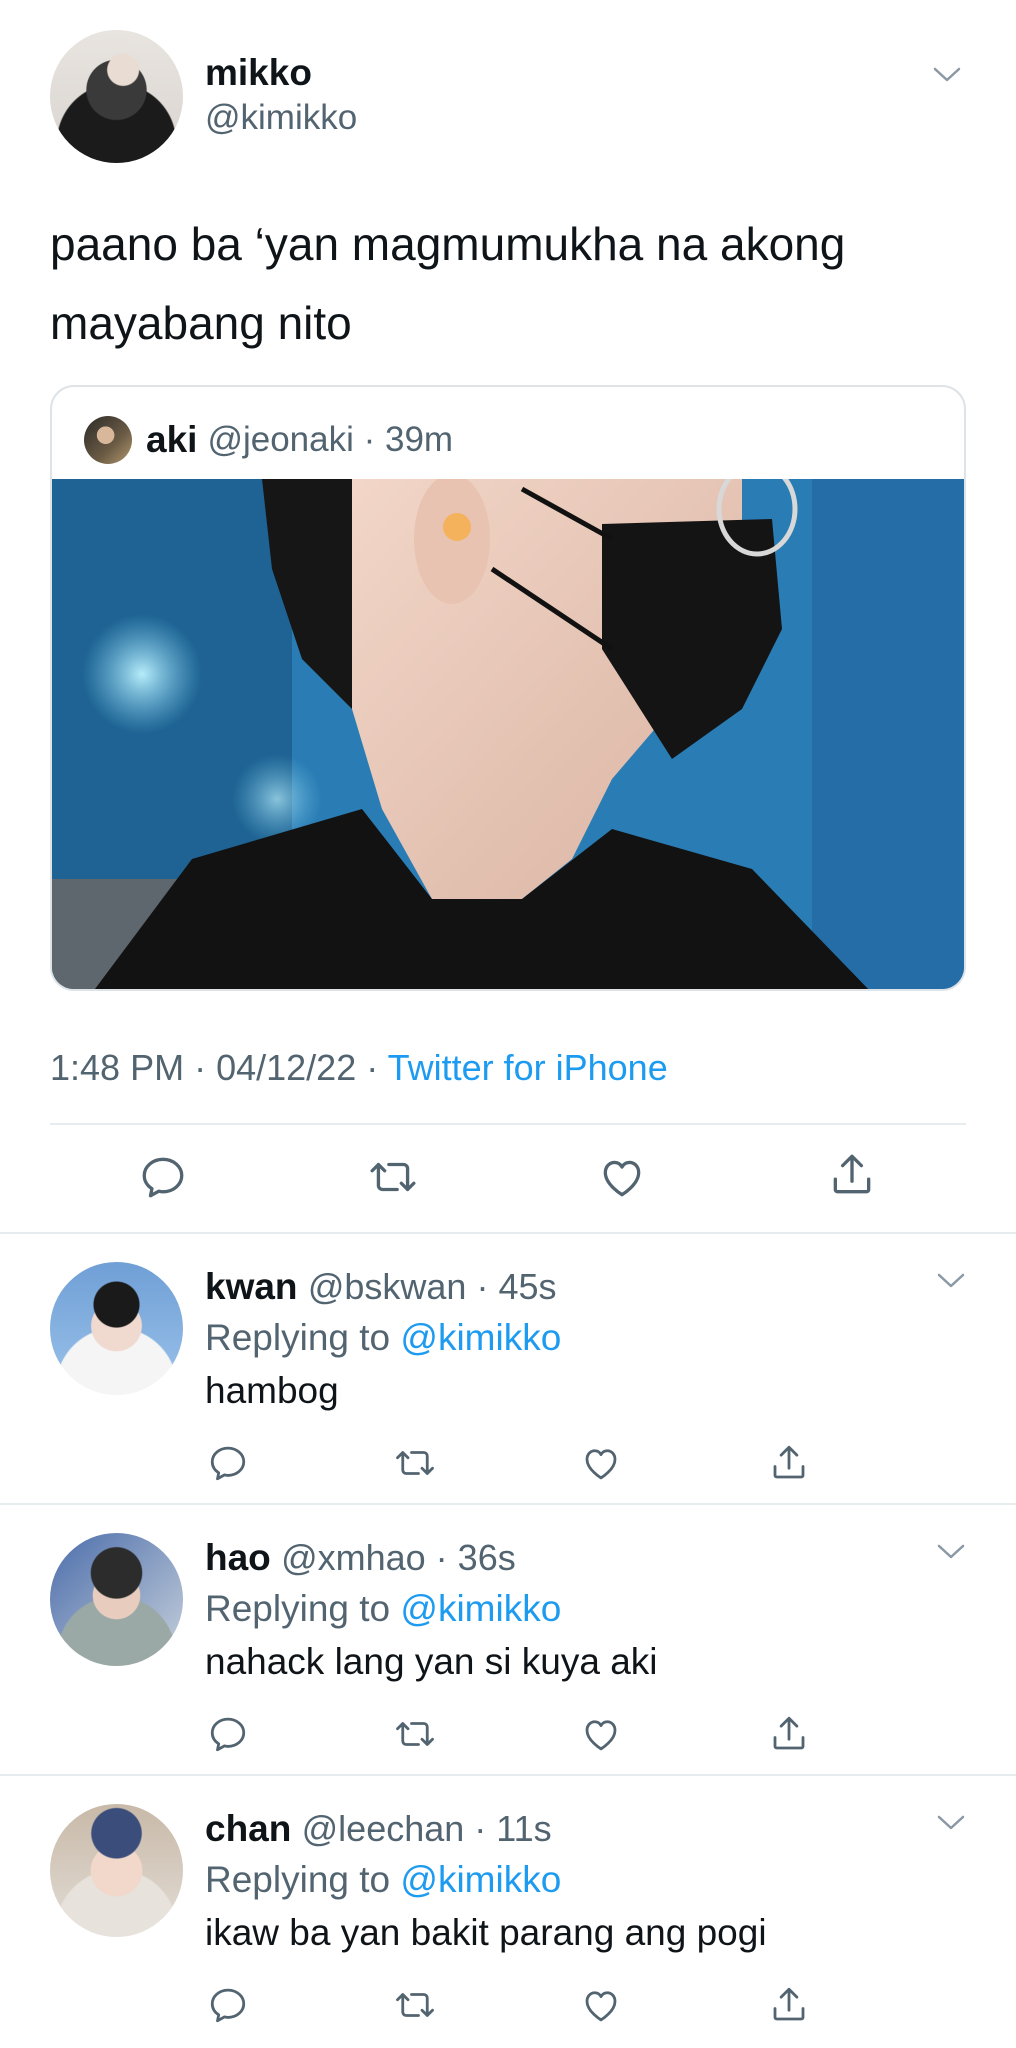 This screenshot has width=1016, height=2048. I want to click on divider, so click(508, 1124).